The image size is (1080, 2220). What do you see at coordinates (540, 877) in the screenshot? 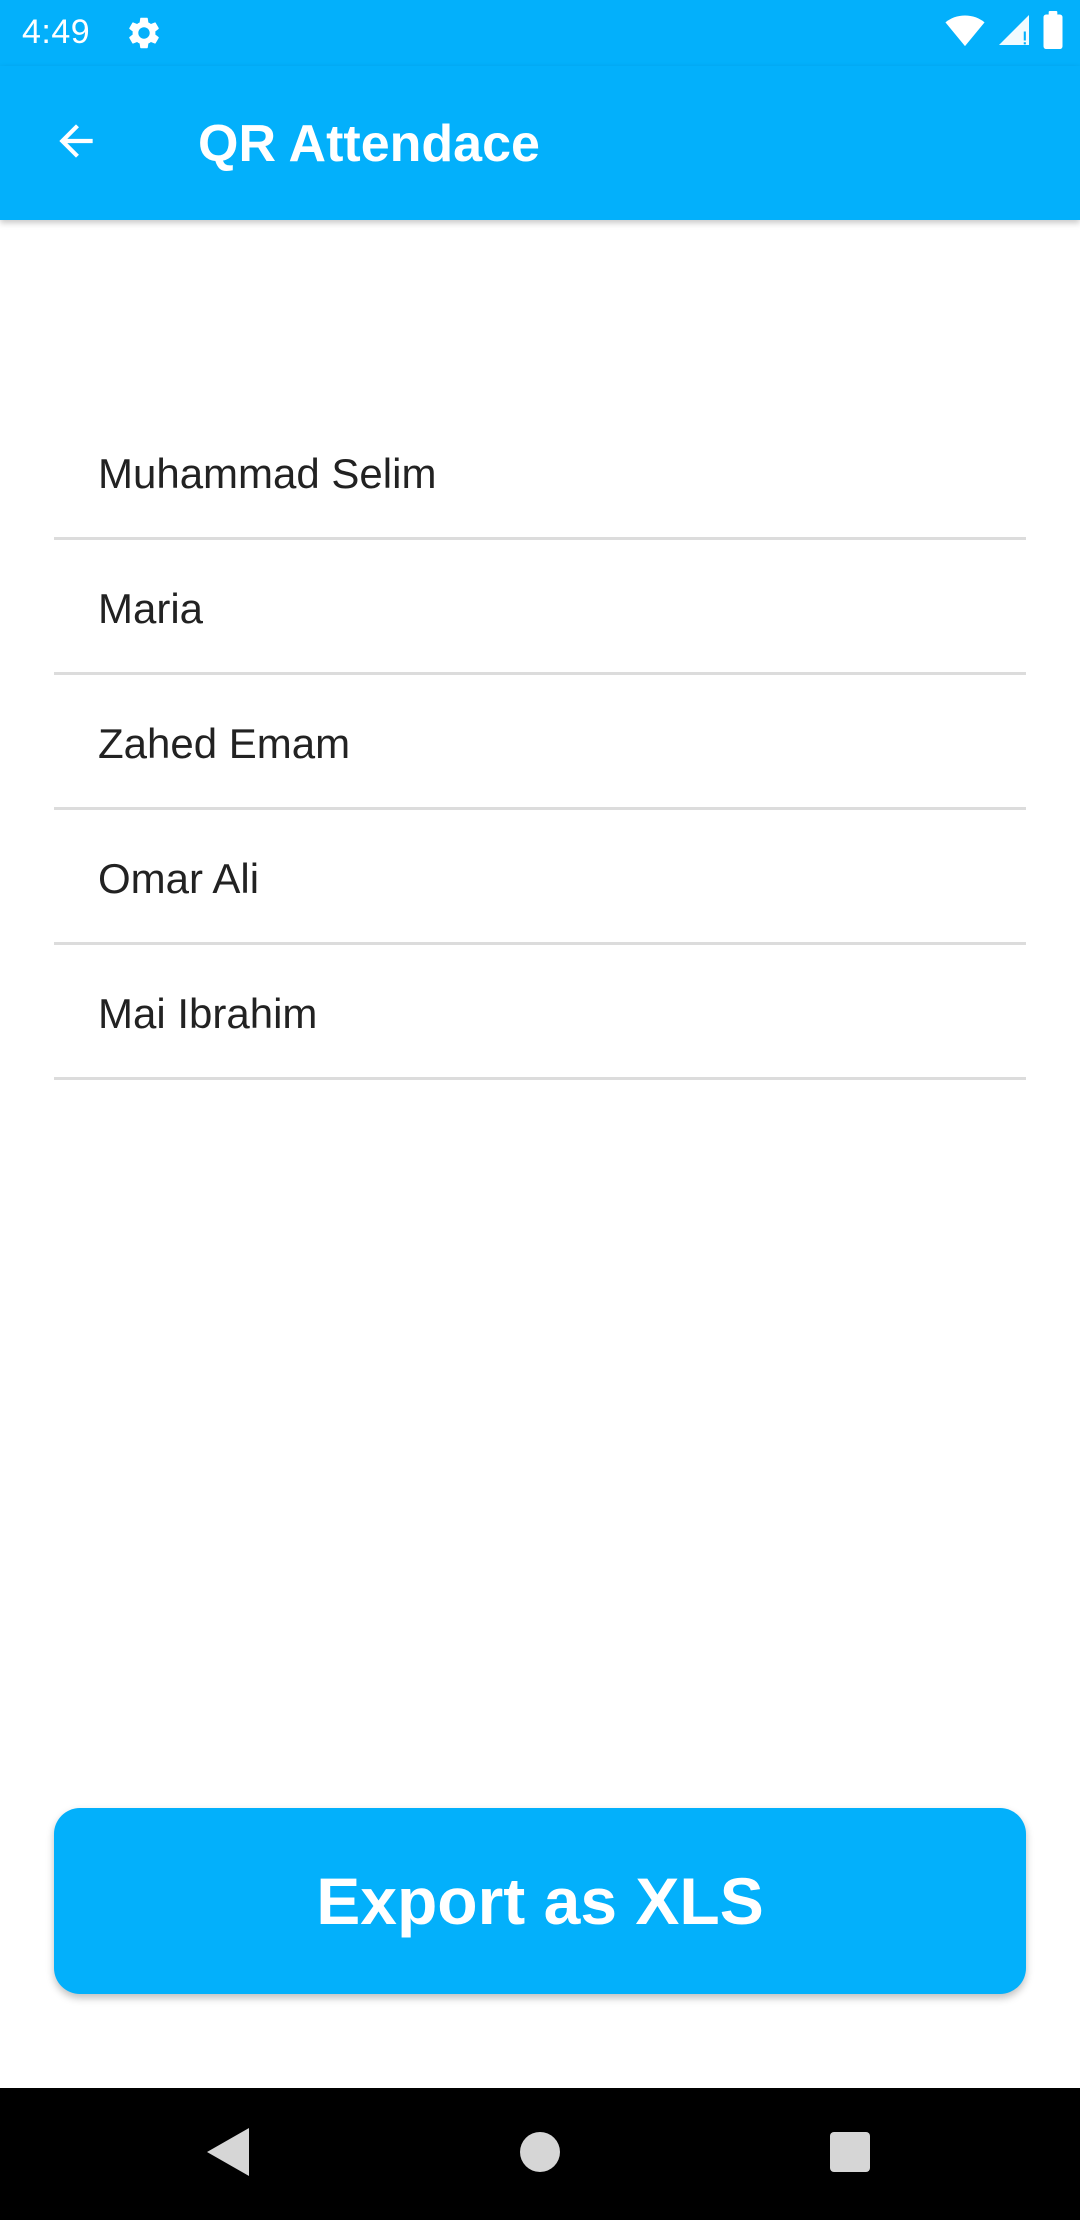
I see `list-item: Omar Ali` at bounding box center [540, 877].